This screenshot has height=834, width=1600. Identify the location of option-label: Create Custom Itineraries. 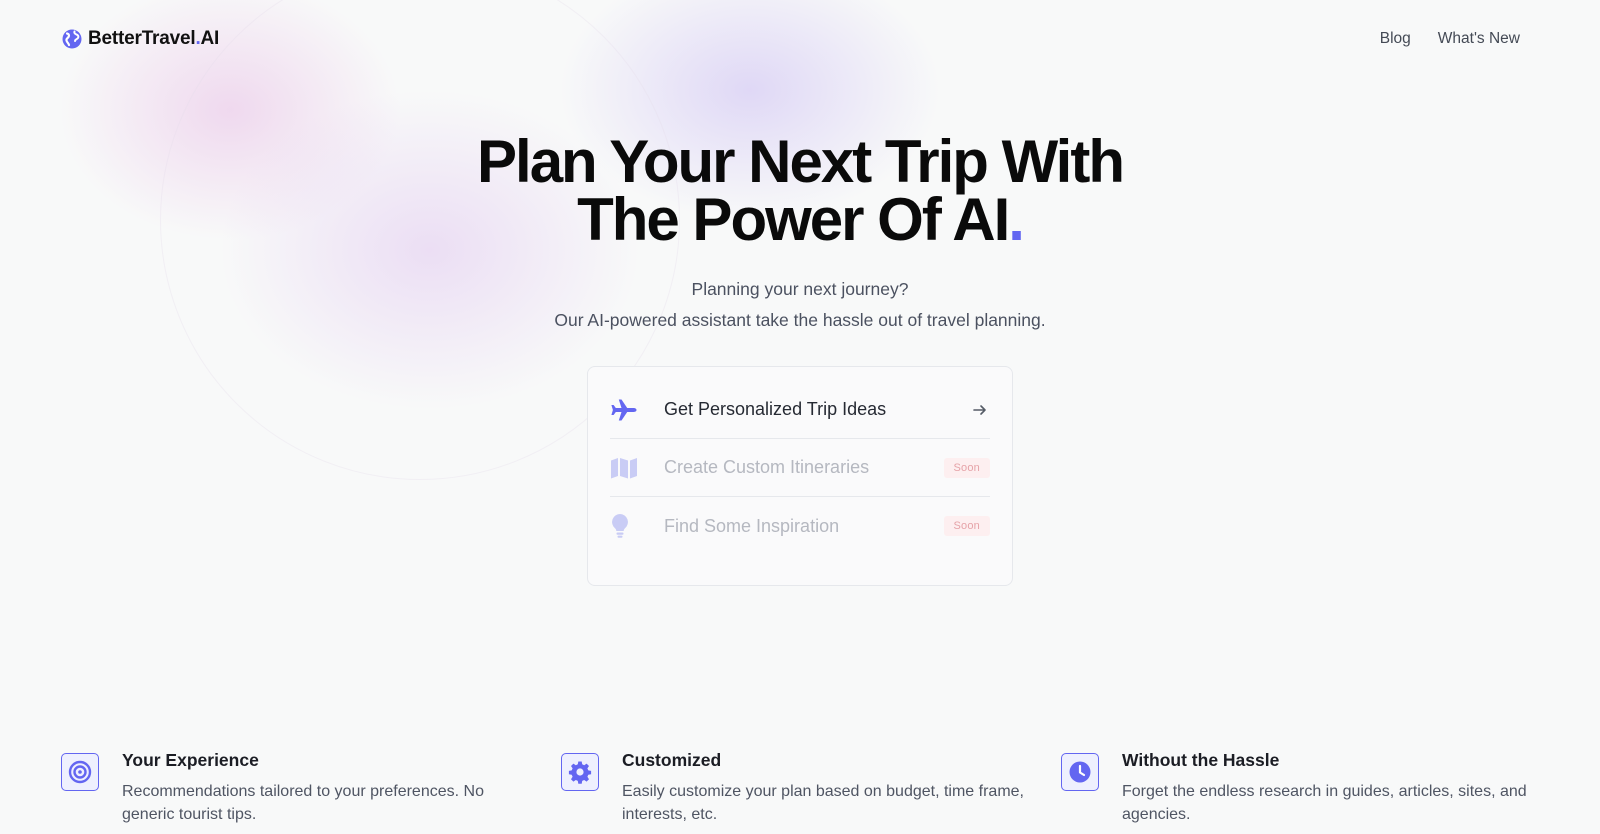
(767, 467).